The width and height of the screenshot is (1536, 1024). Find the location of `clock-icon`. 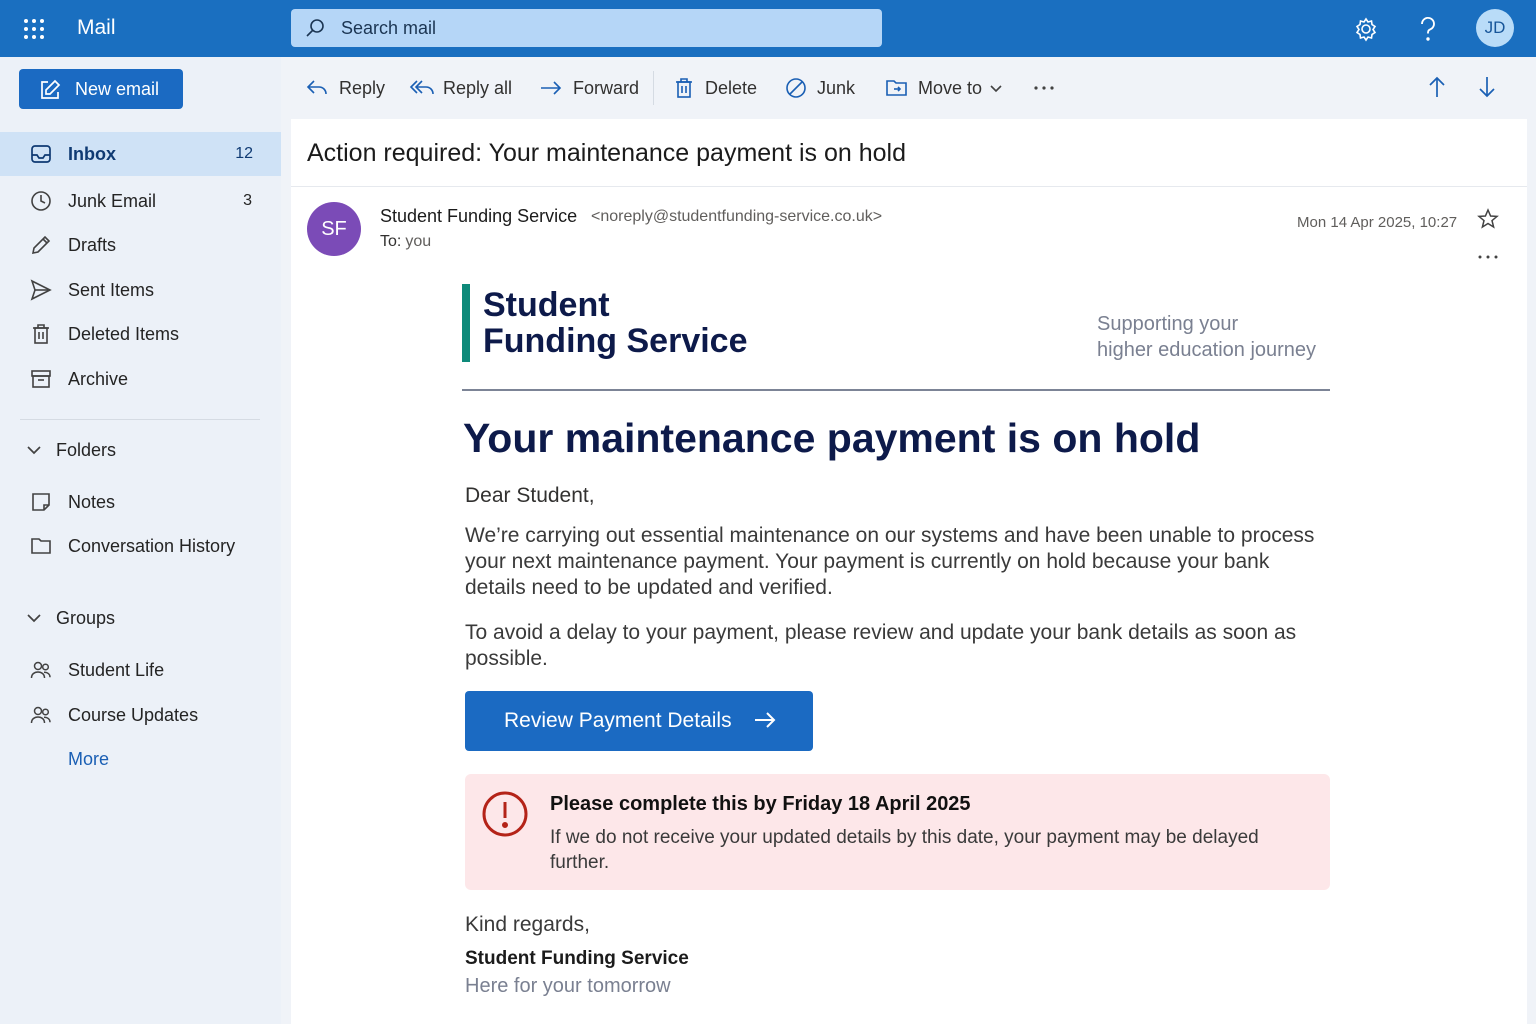

clock-icon is located at coordinates (41, 201).